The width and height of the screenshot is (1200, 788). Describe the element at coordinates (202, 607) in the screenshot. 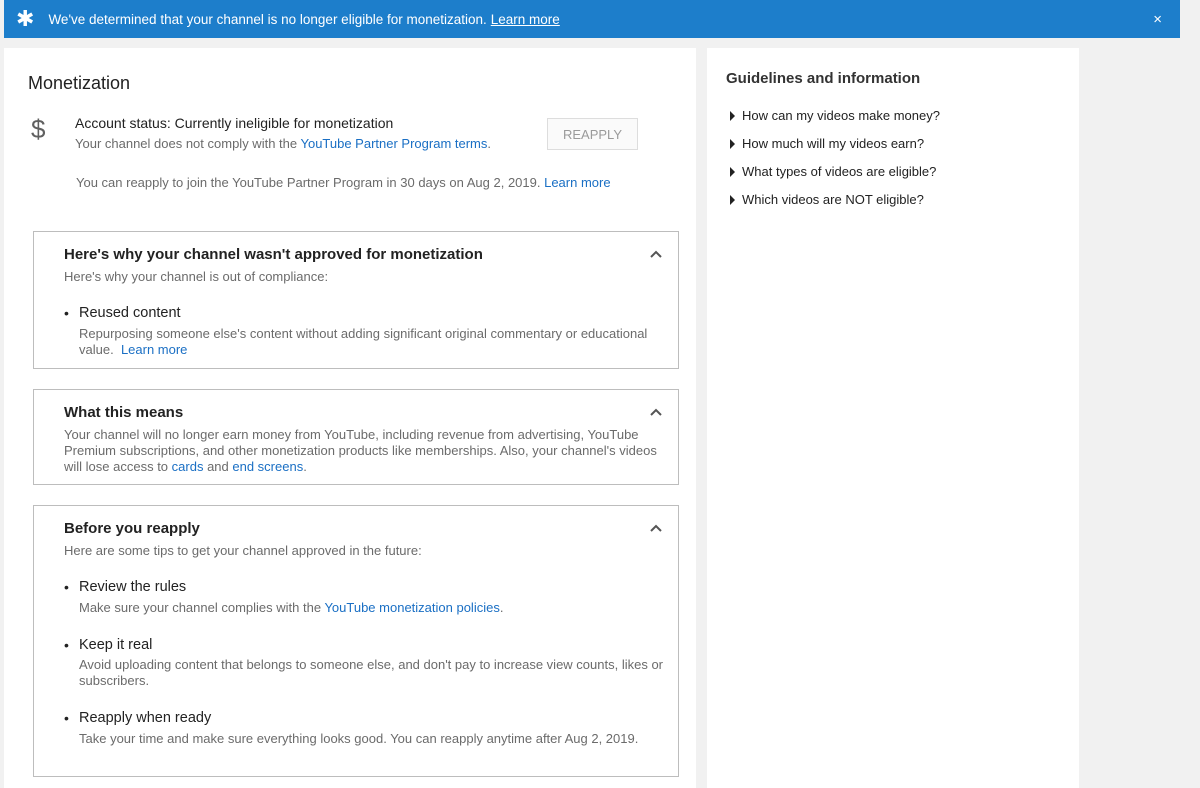

I see `tip-review-rules-text: Make sure your channel complies with the` at that location.